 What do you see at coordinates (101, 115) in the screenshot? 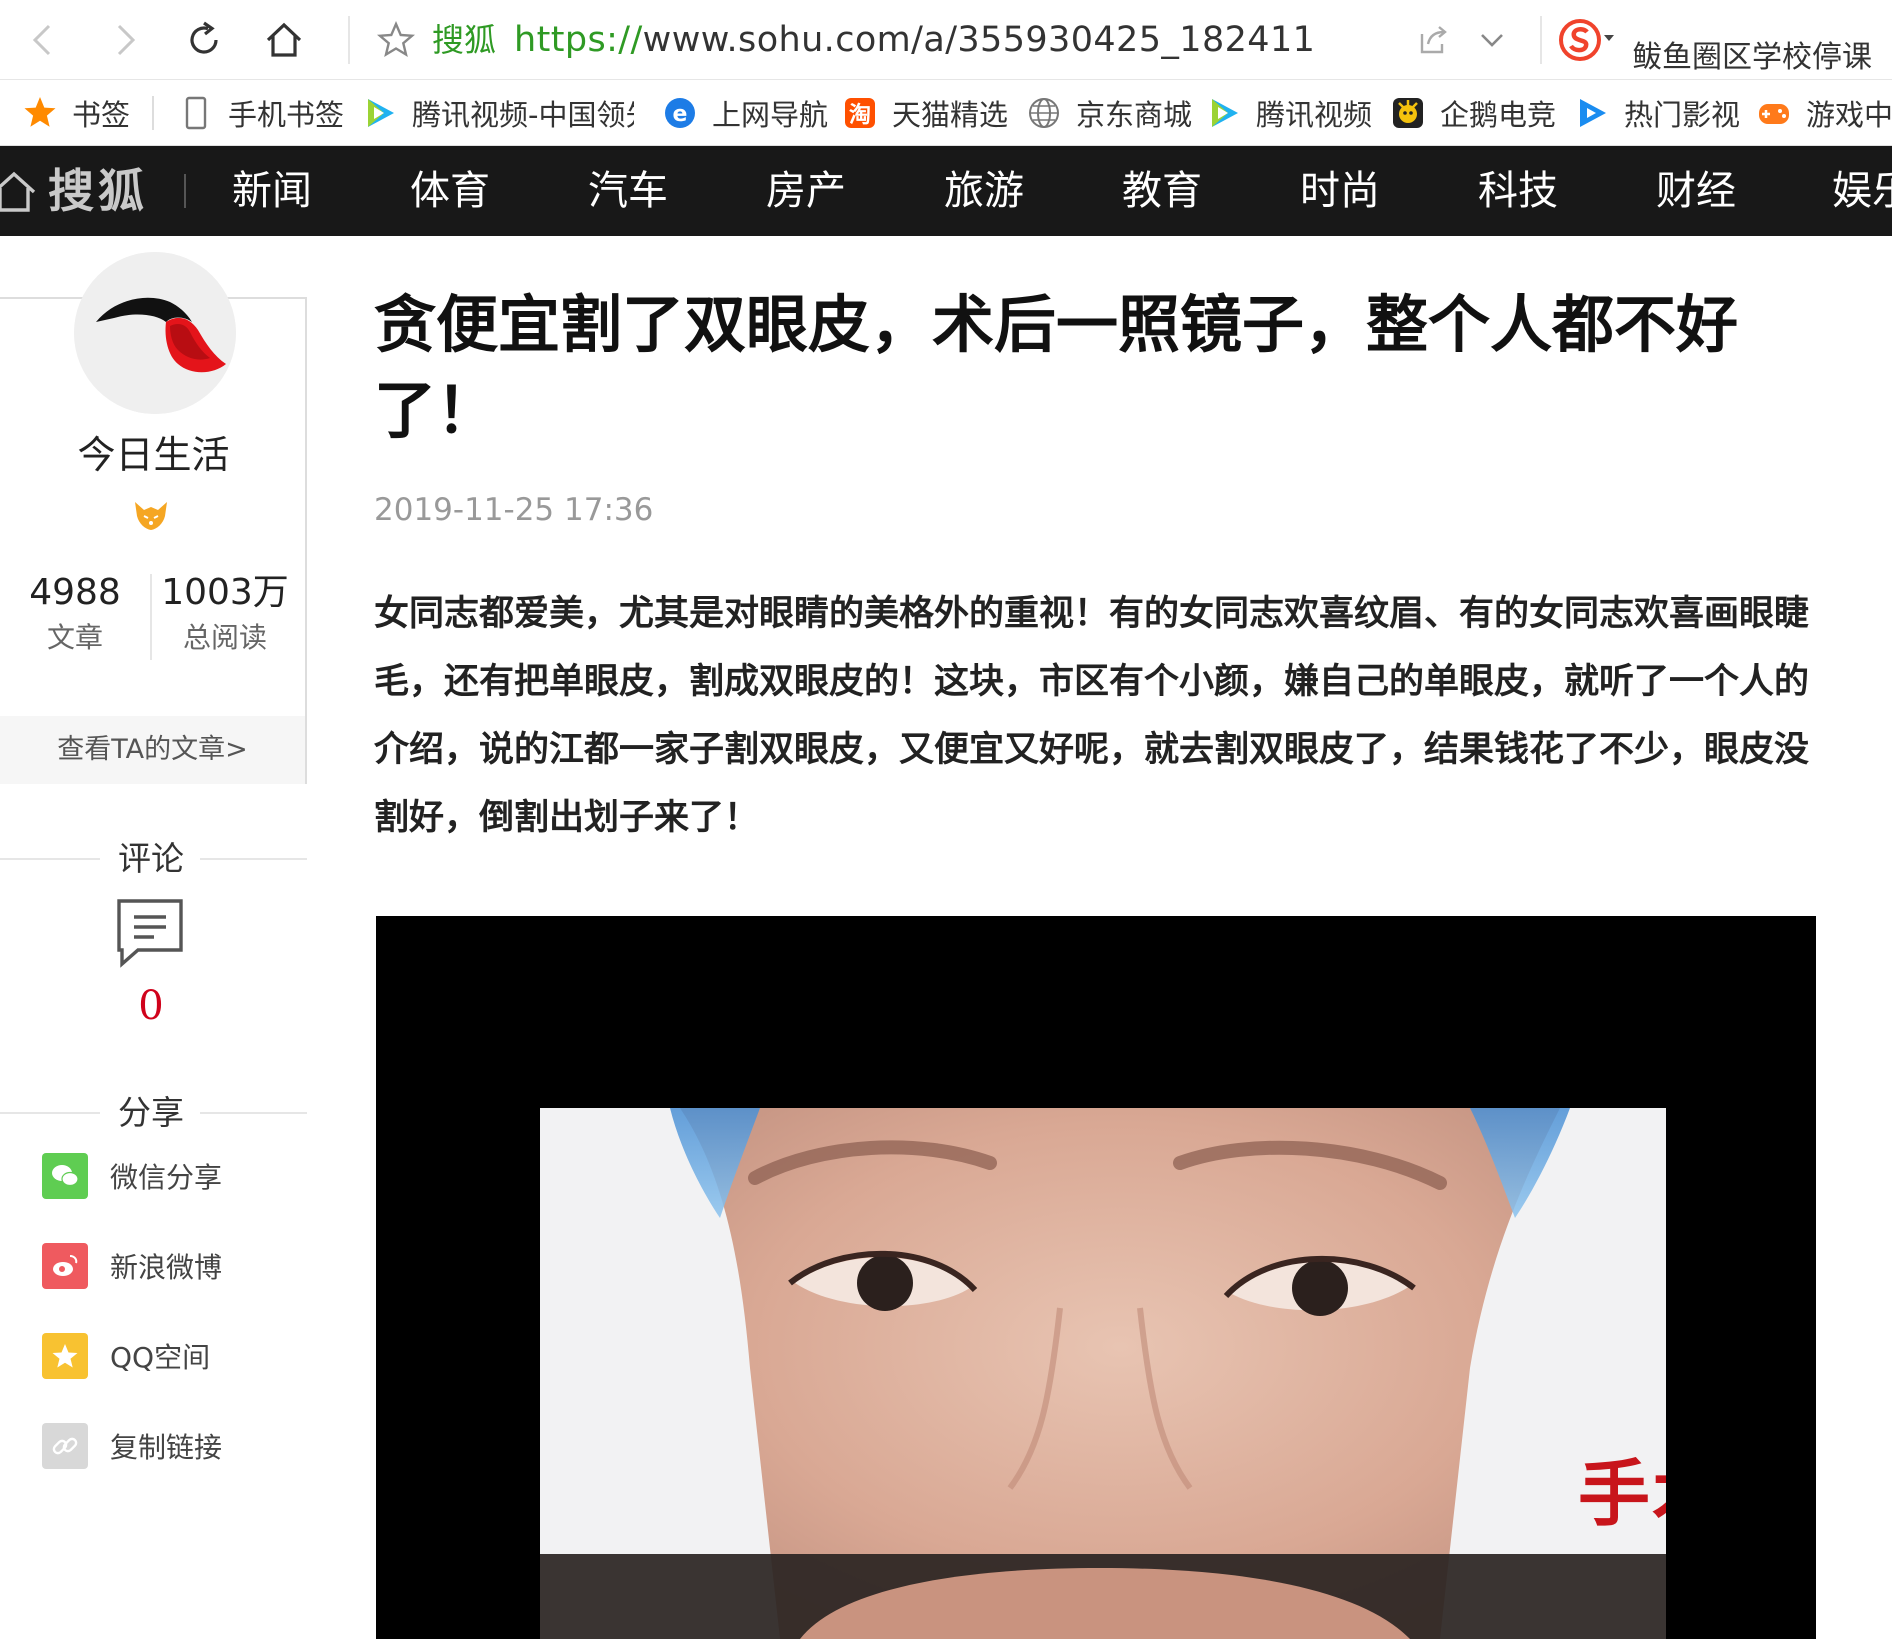
I see `bookmark-label: 书签` at bounding box center [101, 115].